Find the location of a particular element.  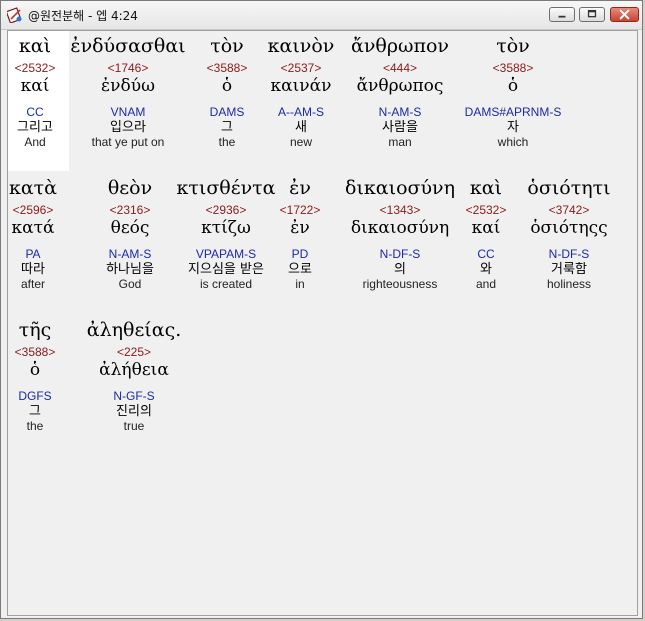

word-unit: ὁσιότητι <3742> ὁσιότηςς N-DF-S 거룩함 holiness is located at coordinates (563, 234).